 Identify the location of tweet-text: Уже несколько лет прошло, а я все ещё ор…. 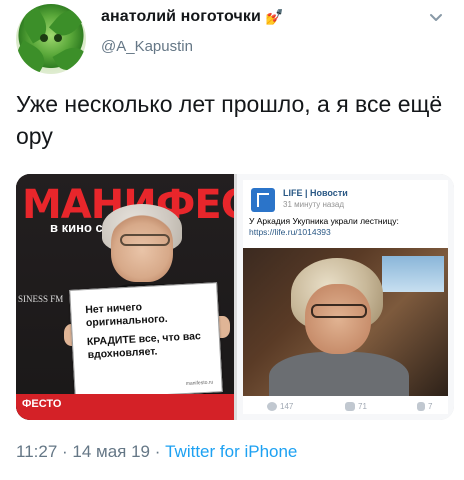
(229, 120).